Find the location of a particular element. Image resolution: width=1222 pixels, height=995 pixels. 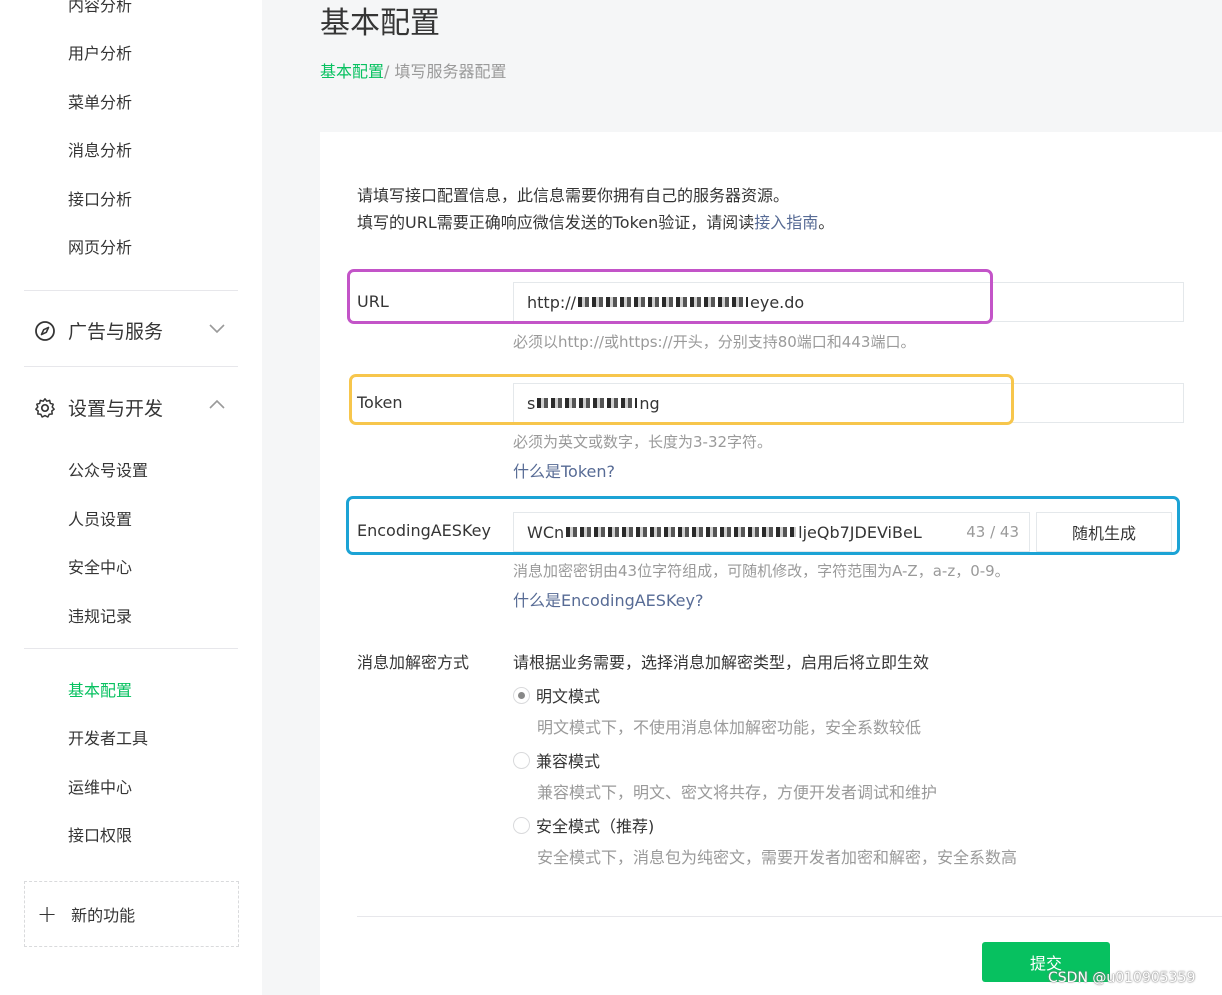

new-function-label: 新的功能 is located at coordinates (103, 915).